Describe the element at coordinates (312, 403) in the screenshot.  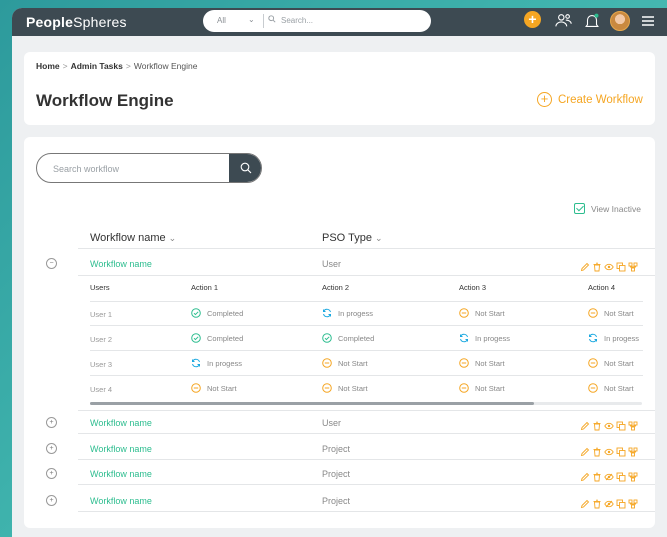
I see `scrollbar-thumb` at that location.